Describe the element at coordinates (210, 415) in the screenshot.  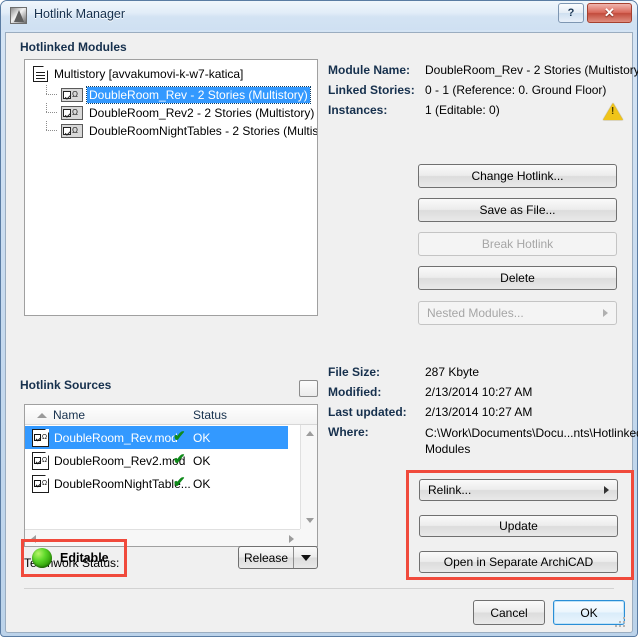
I see `column-header-status: Status` at that location.